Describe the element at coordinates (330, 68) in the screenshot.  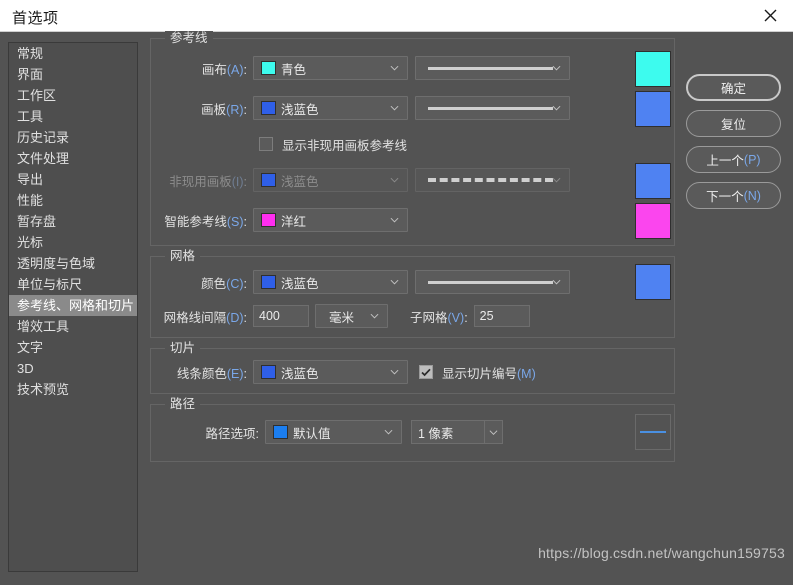
I see `guides-canvas-color-combo: 青色` at that location.